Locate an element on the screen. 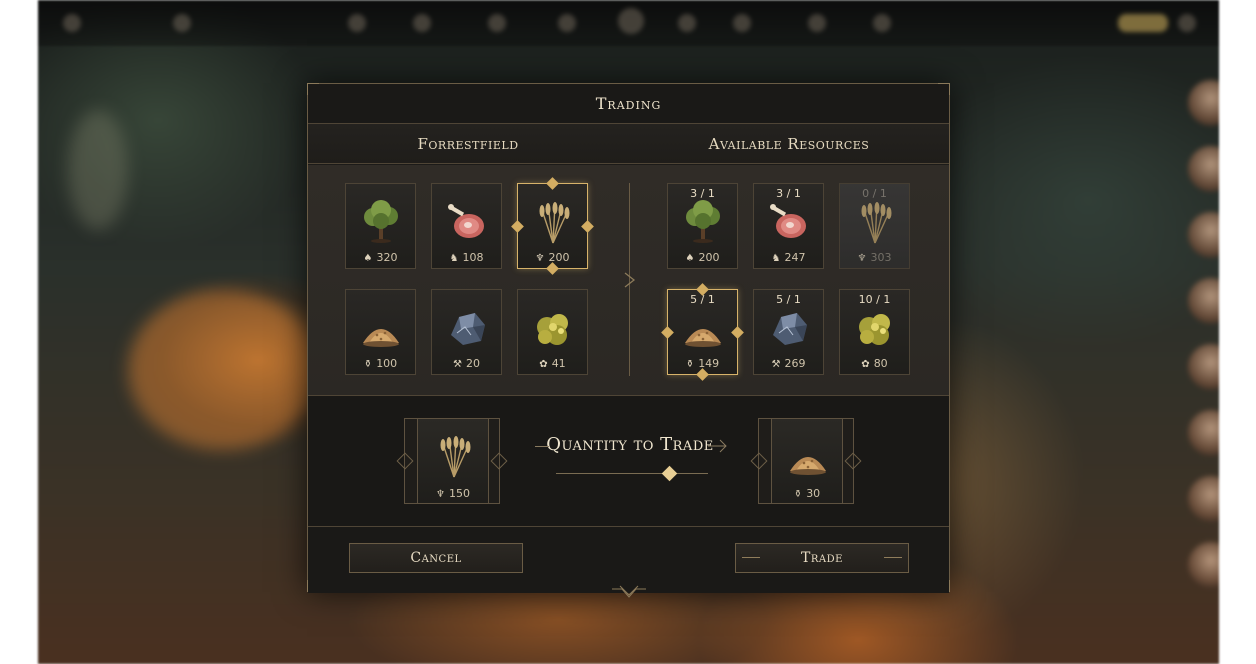  top-hud-bar is located at coordinates (628, 23).